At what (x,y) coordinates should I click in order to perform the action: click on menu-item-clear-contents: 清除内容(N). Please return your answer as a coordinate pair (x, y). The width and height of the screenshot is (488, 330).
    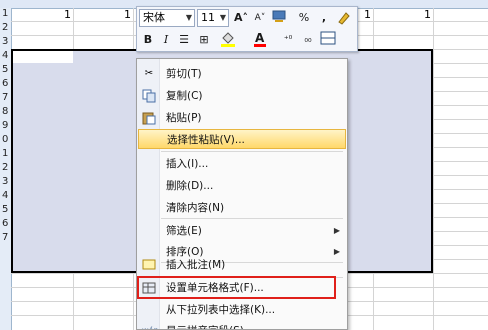
    Looking at the image, I should click on (242, 208).